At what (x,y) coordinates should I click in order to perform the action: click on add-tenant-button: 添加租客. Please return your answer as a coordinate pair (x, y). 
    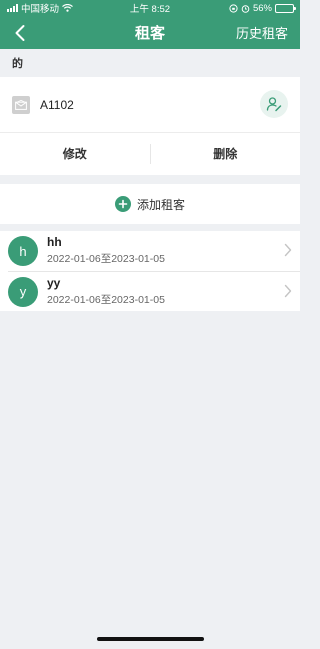
    Looking at the image, I should click on (150, 204).